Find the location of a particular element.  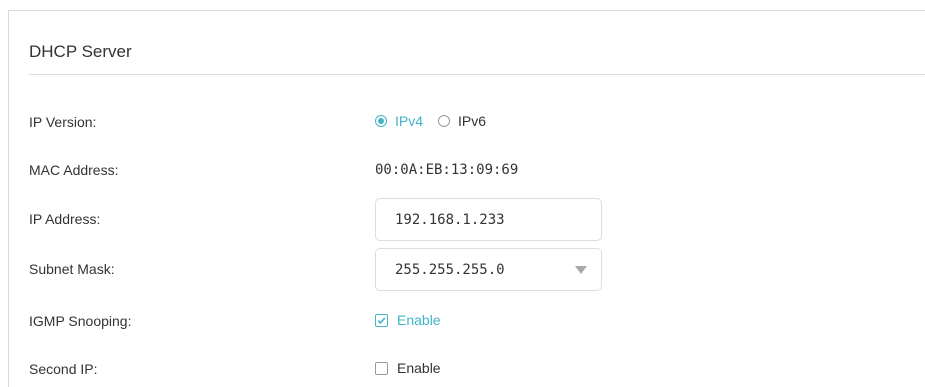

ip-address-label: IP Address: is located at coordinates (65, 219).